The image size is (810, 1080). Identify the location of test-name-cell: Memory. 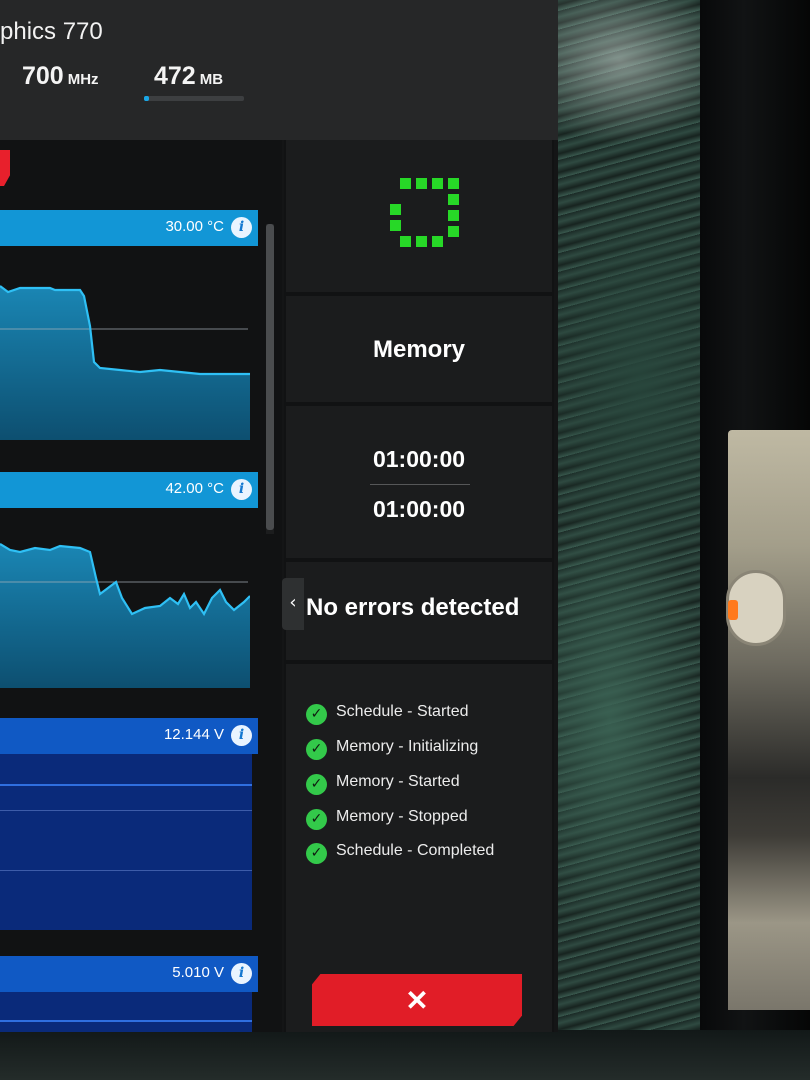
(419, 349).